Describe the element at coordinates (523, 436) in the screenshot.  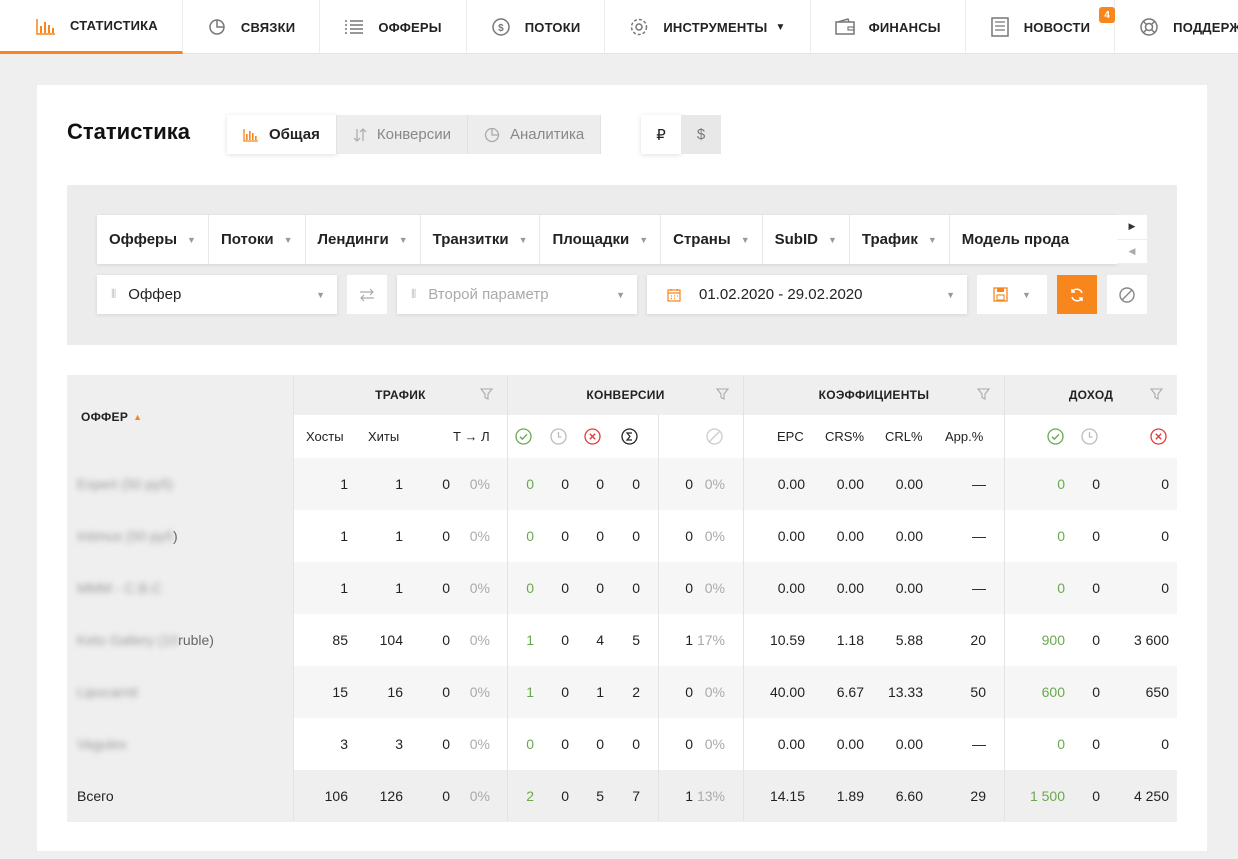
I see `approved-icon` at that location.